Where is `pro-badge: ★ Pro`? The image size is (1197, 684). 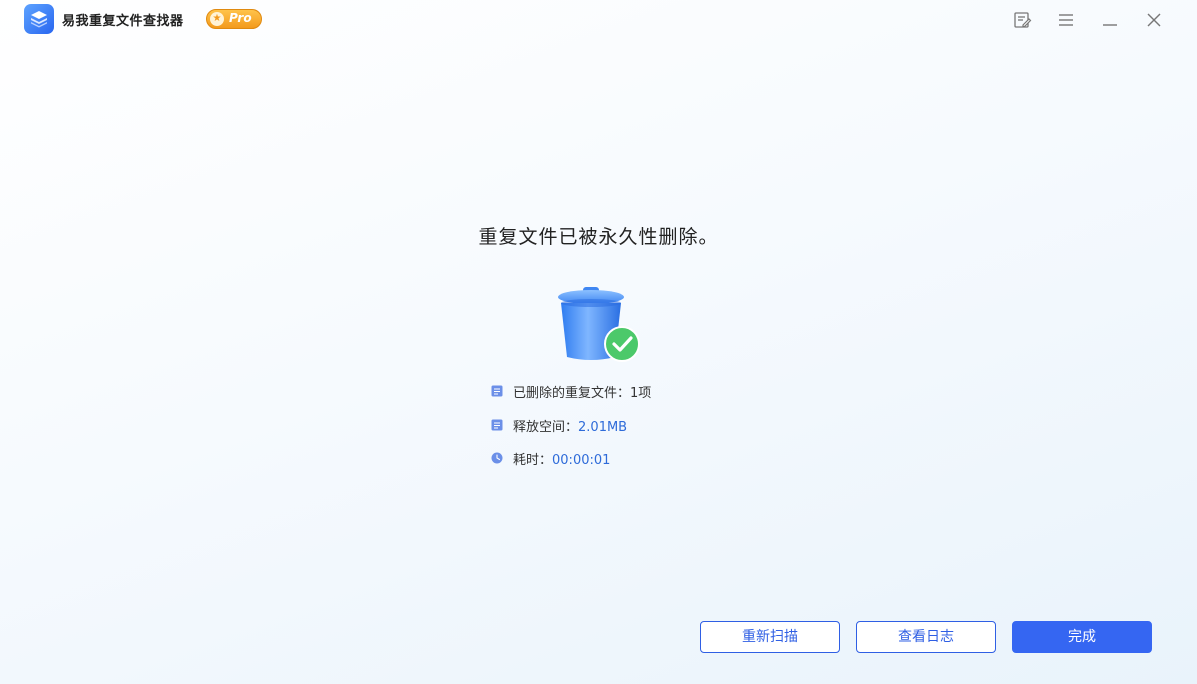
pro-badge: ★ Pro is located at coordinates (234, 19).